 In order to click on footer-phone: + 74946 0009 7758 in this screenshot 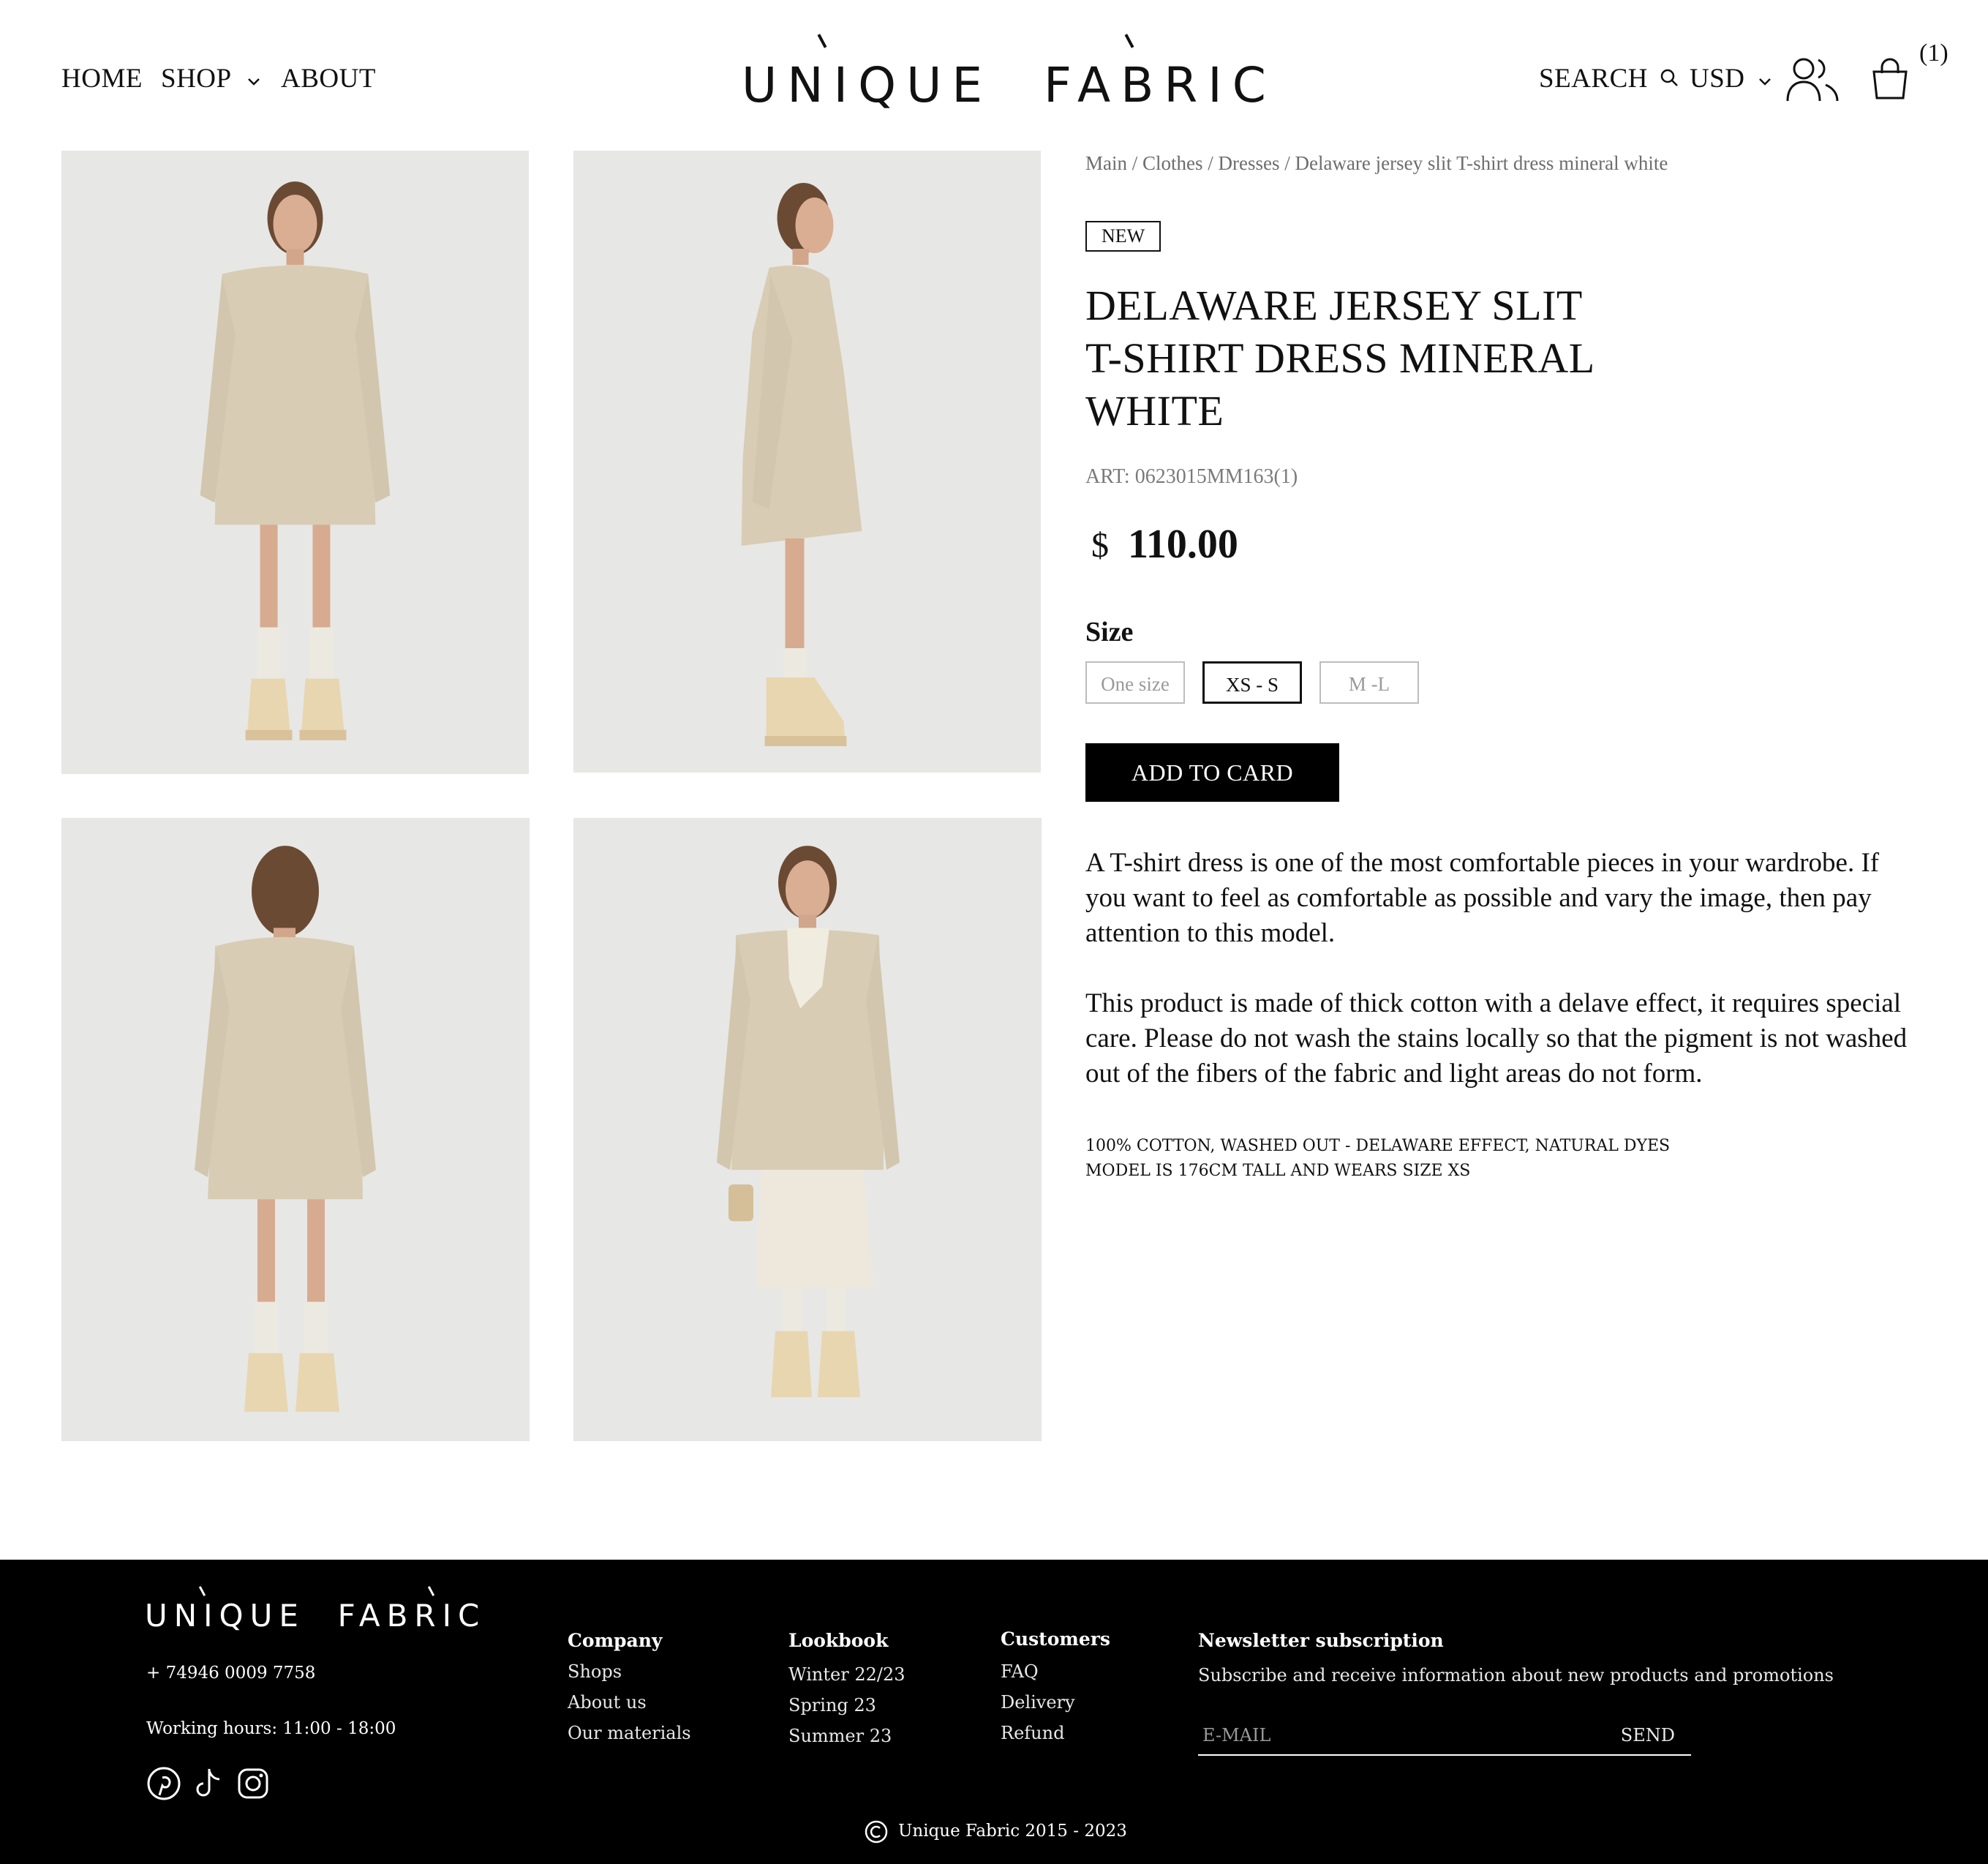, I will do `click(230, 1673)`.